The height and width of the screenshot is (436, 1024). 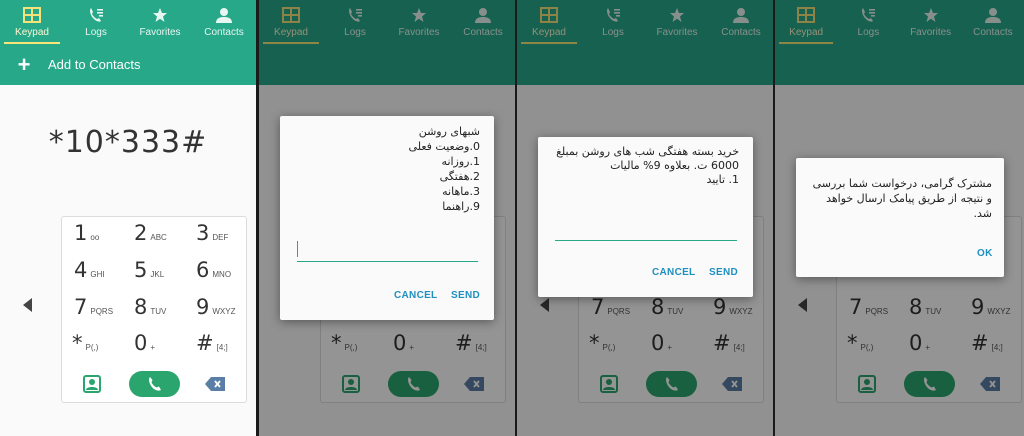 I want to click on voicemail-icon: ᴏᴏ, so click(x=95, y=237).